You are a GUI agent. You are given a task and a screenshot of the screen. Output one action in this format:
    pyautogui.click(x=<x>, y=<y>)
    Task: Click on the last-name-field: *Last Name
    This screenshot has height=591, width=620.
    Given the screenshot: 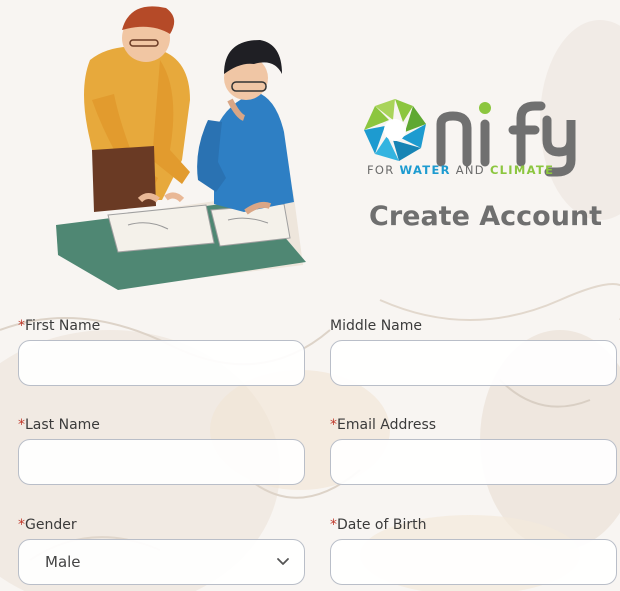 What is the action you would take?
    pyautogui.click(x=161, y=450)
    